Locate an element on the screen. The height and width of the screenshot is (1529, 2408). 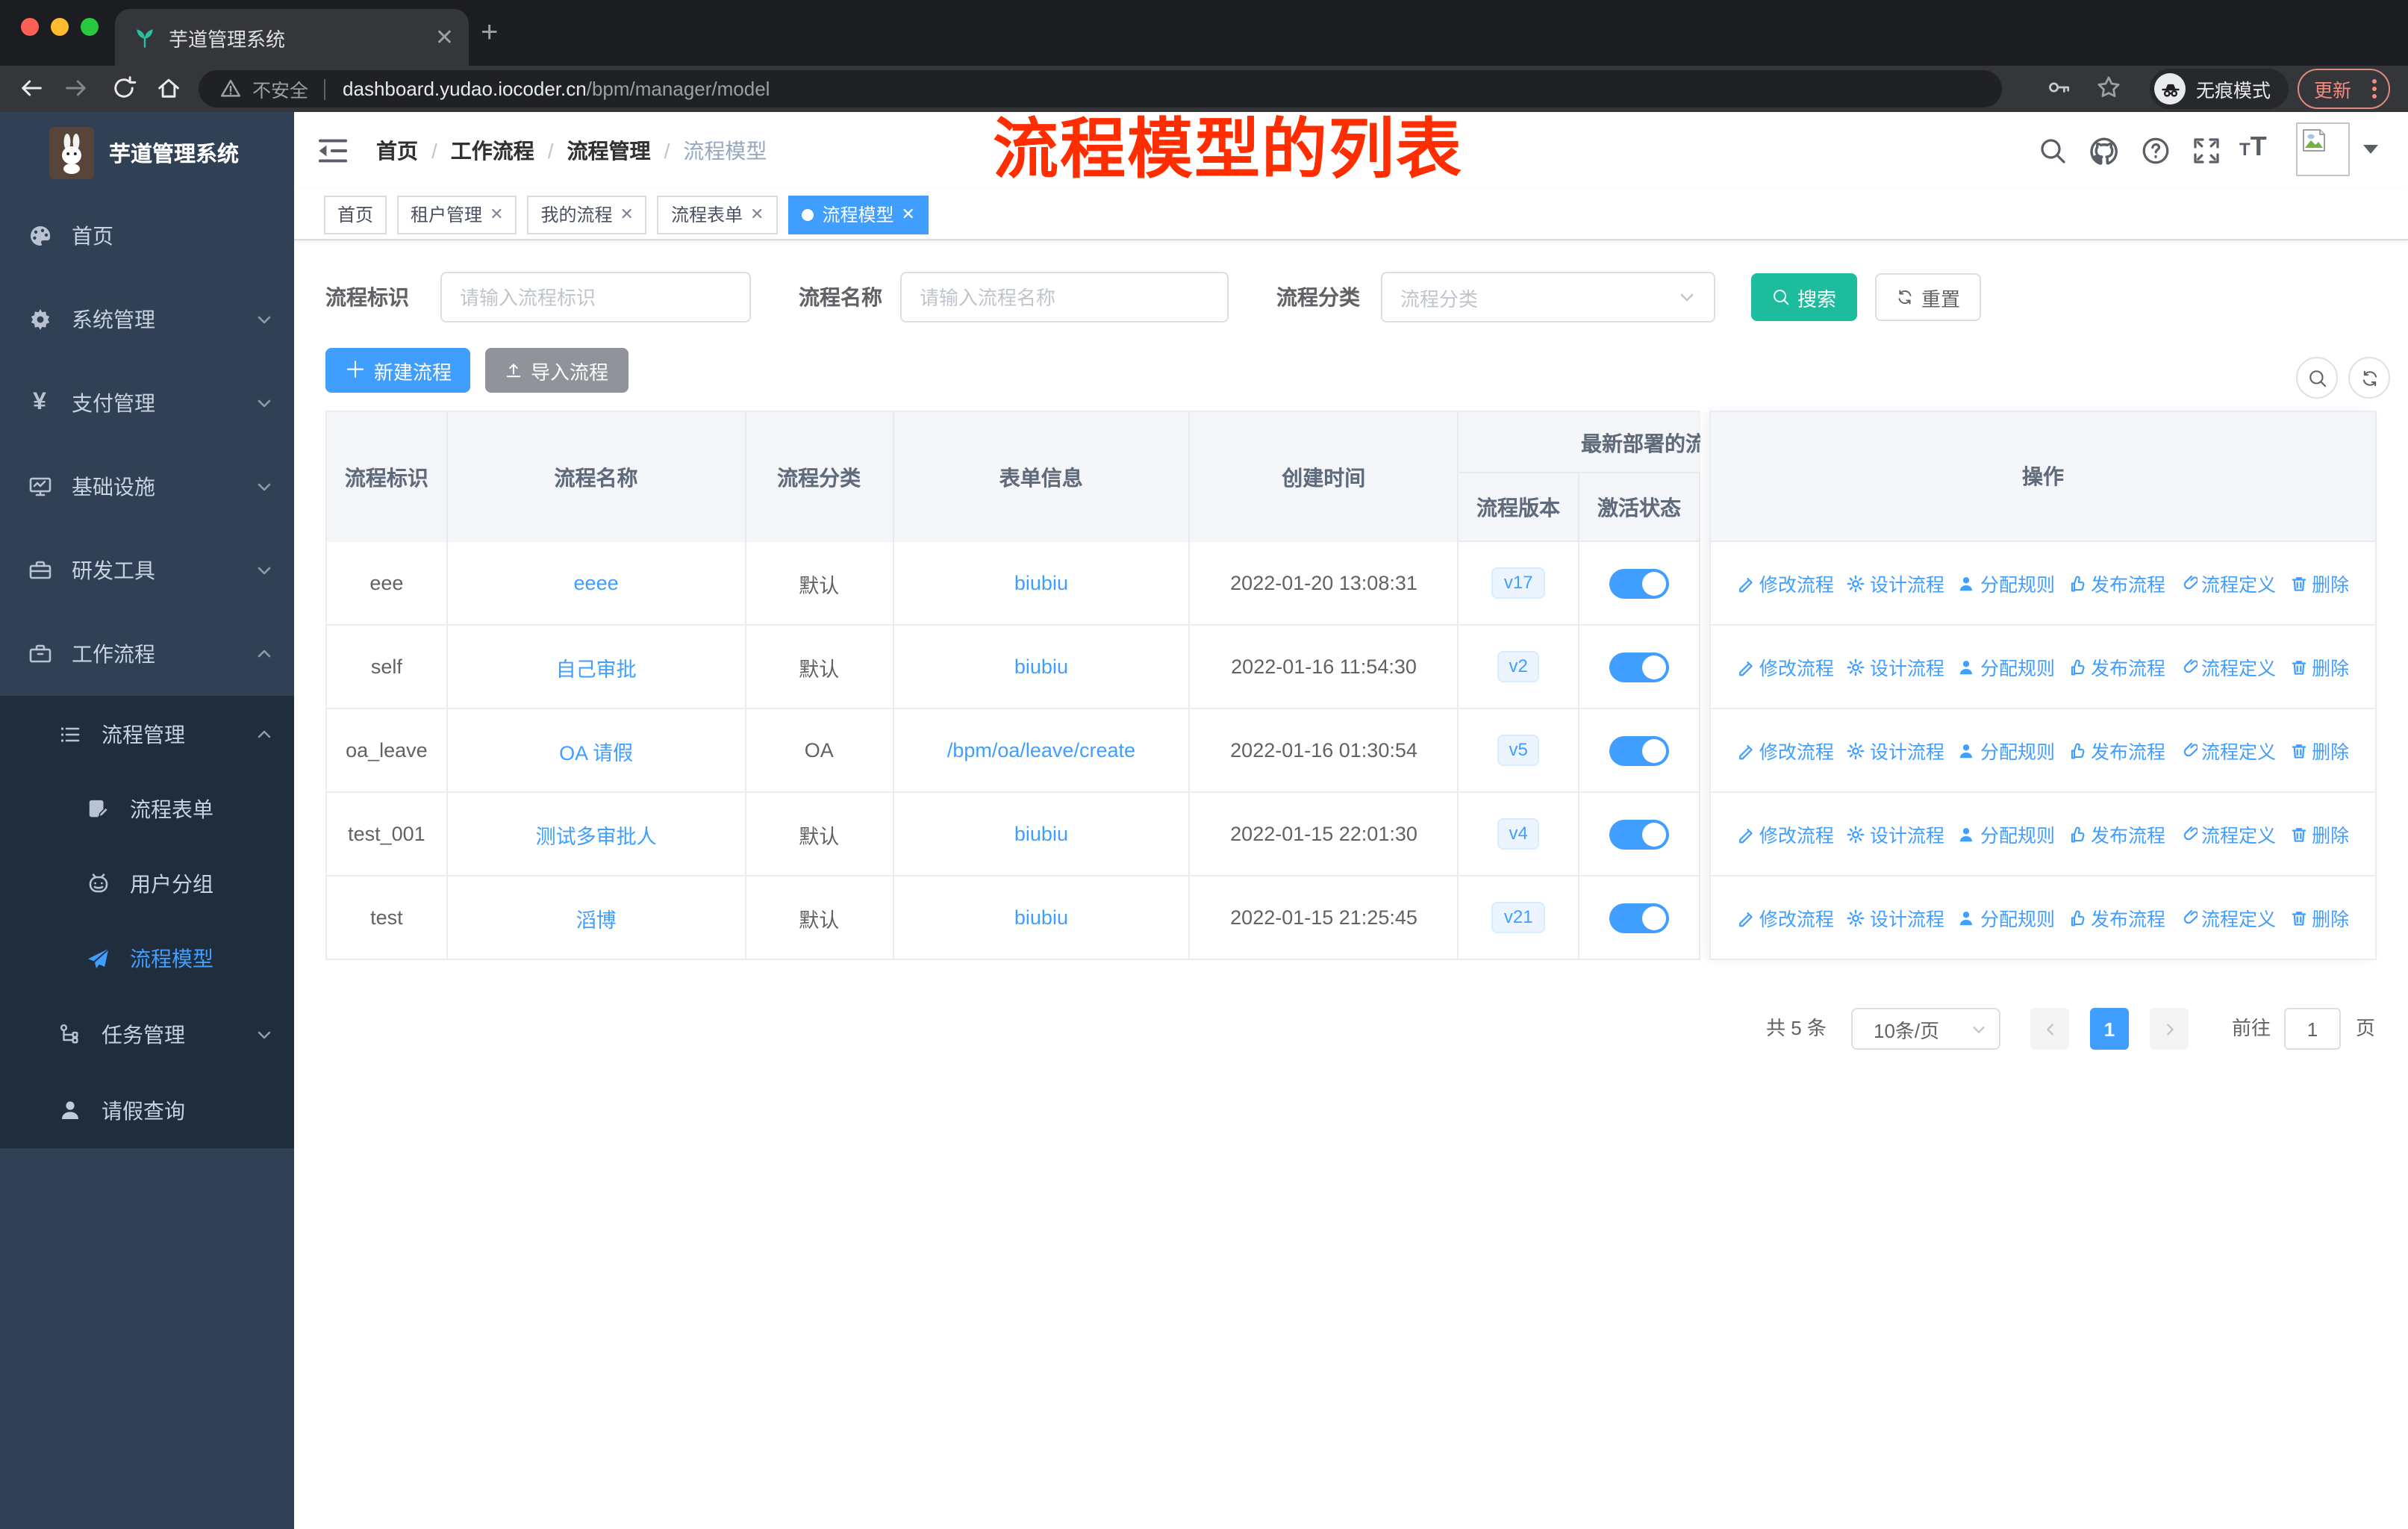
process-name-link: eeee is located at coordinates (596, 583).